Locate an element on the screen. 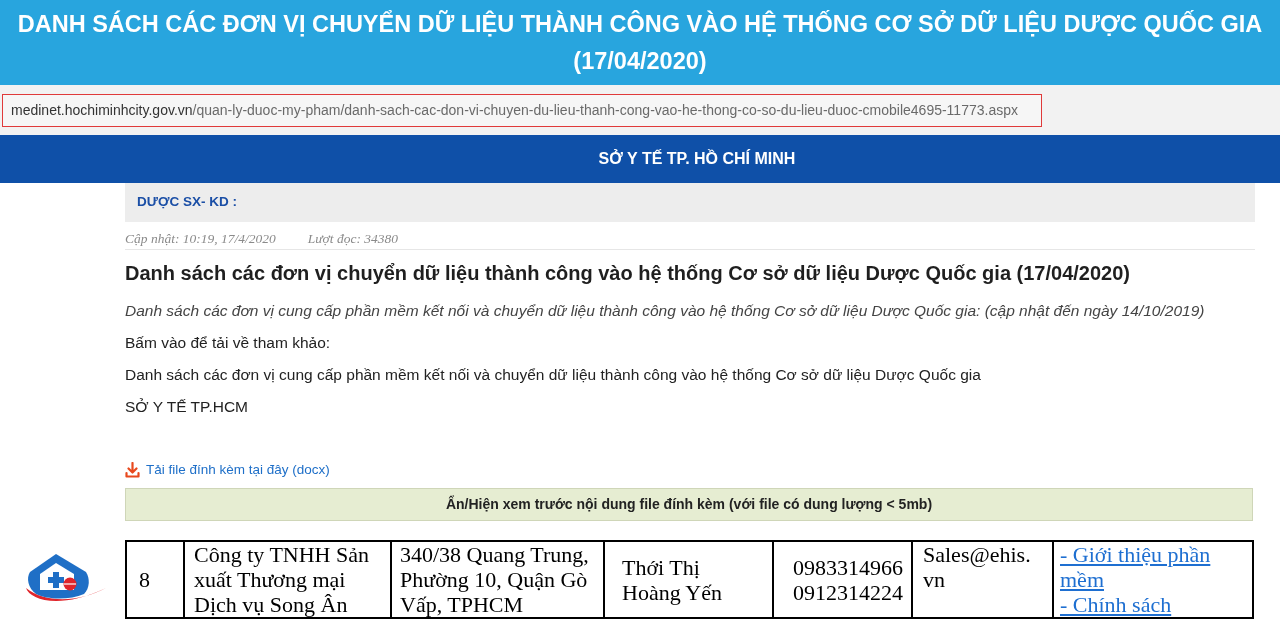  download-icon is located at coordinates (132, 470).